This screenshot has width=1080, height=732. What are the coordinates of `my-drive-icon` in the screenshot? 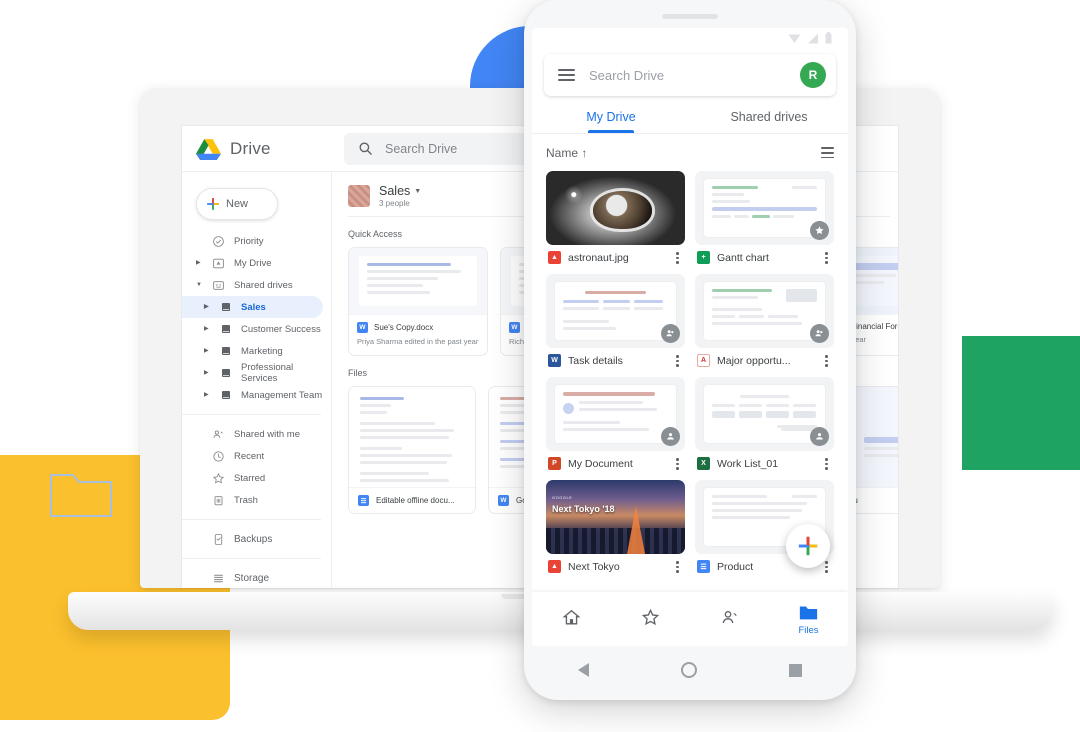 It's located at (218, 263).